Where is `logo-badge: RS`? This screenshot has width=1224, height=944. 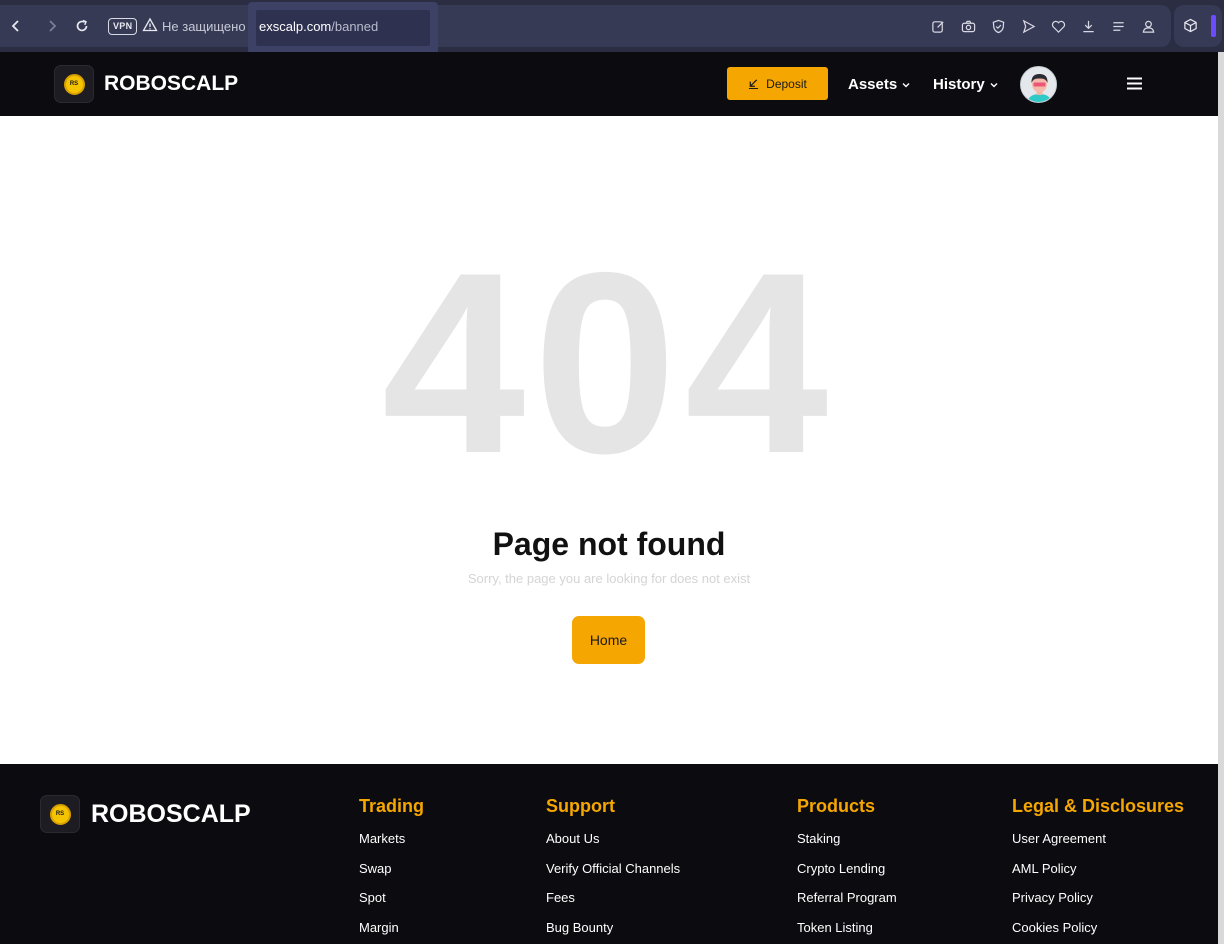
logo-badge: RS is located at coordinates (74, 84).